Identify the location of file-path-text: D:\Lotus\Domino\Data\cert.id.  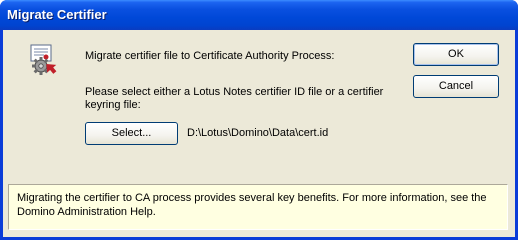
(258, 133).